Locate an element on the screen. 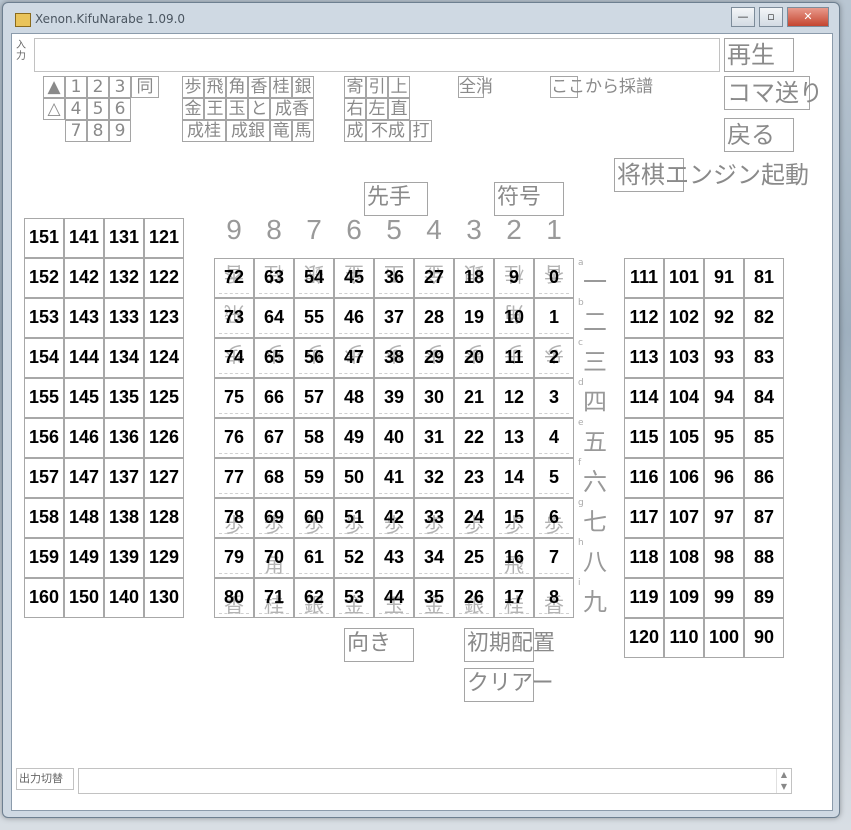 The width and height of the screenshot is (851, 830). board-square: 銀 54 is located at coordinates (314, 278).